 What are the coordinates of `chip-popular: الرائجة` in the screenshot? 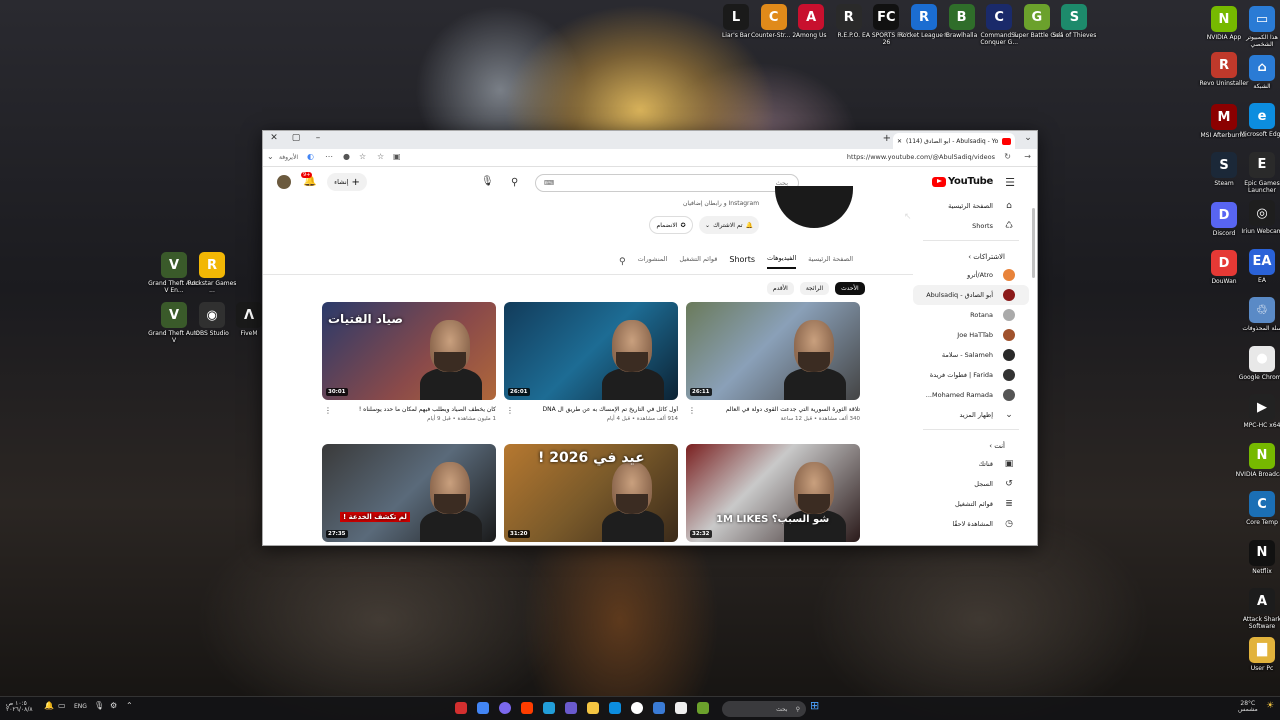 It's located at (814, 288).